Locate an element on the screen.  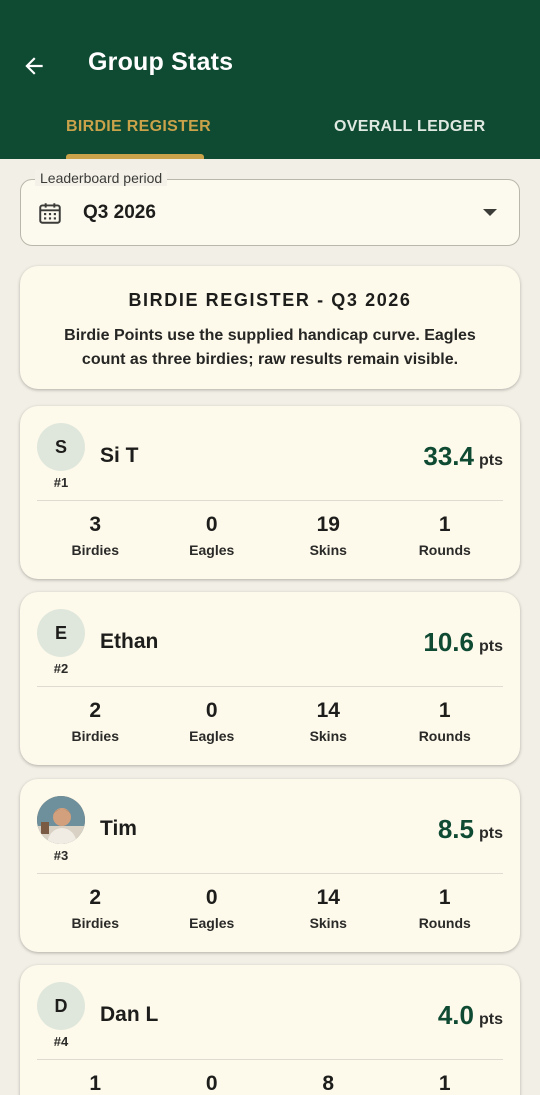
stat-birdies: 1 Birdies is located at coordinates (95, 1083).